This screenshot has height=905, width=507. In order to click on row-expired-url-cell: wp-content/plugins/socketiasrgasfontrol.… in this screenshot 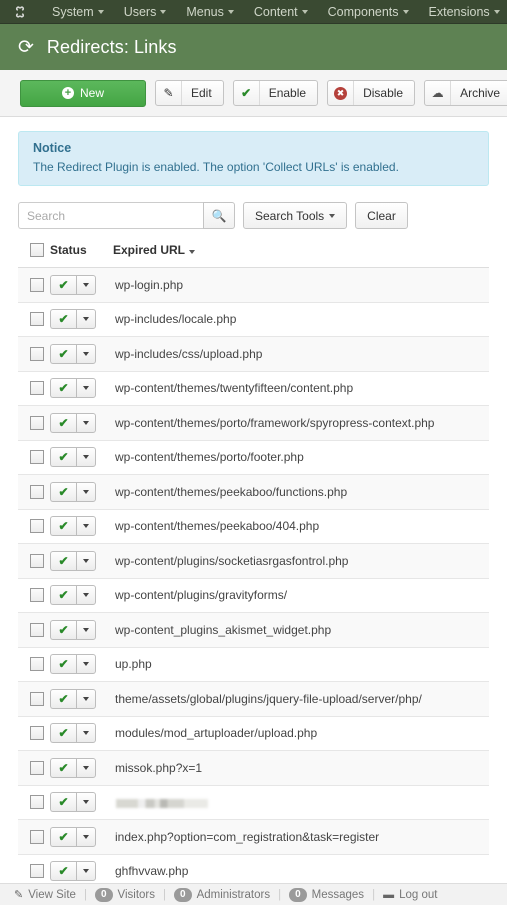, I will do `click(301, 561)`.